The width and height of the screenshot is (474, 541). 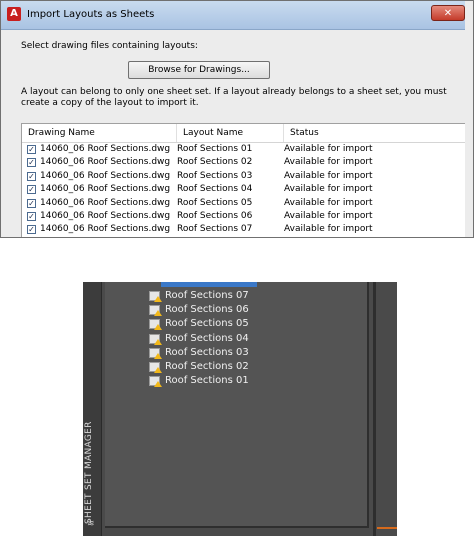 I want to click on sheet-label: Roof Sections 07, so click(x=207, y=295).